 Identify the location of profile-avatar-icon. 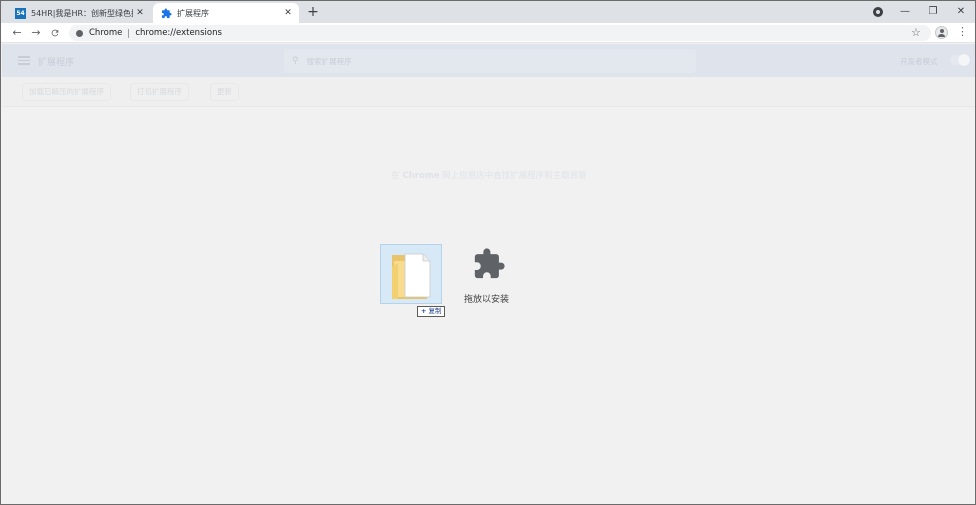
(941, 32).